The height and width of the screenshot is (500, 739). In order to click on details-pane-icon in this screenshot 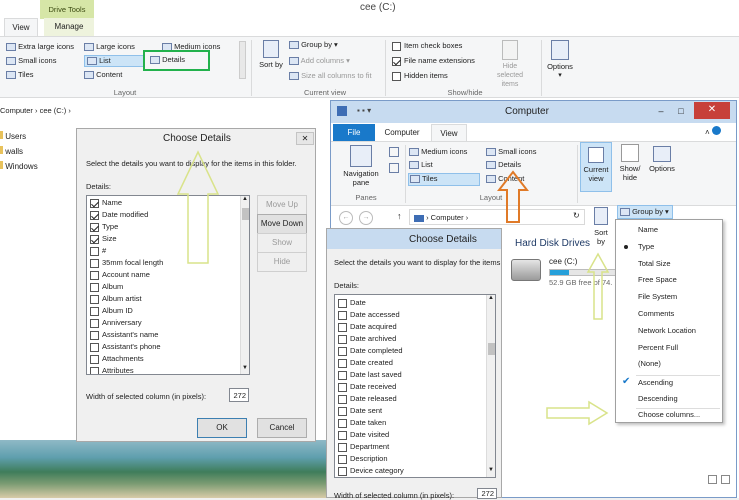, I will do `click(394, 168)`.